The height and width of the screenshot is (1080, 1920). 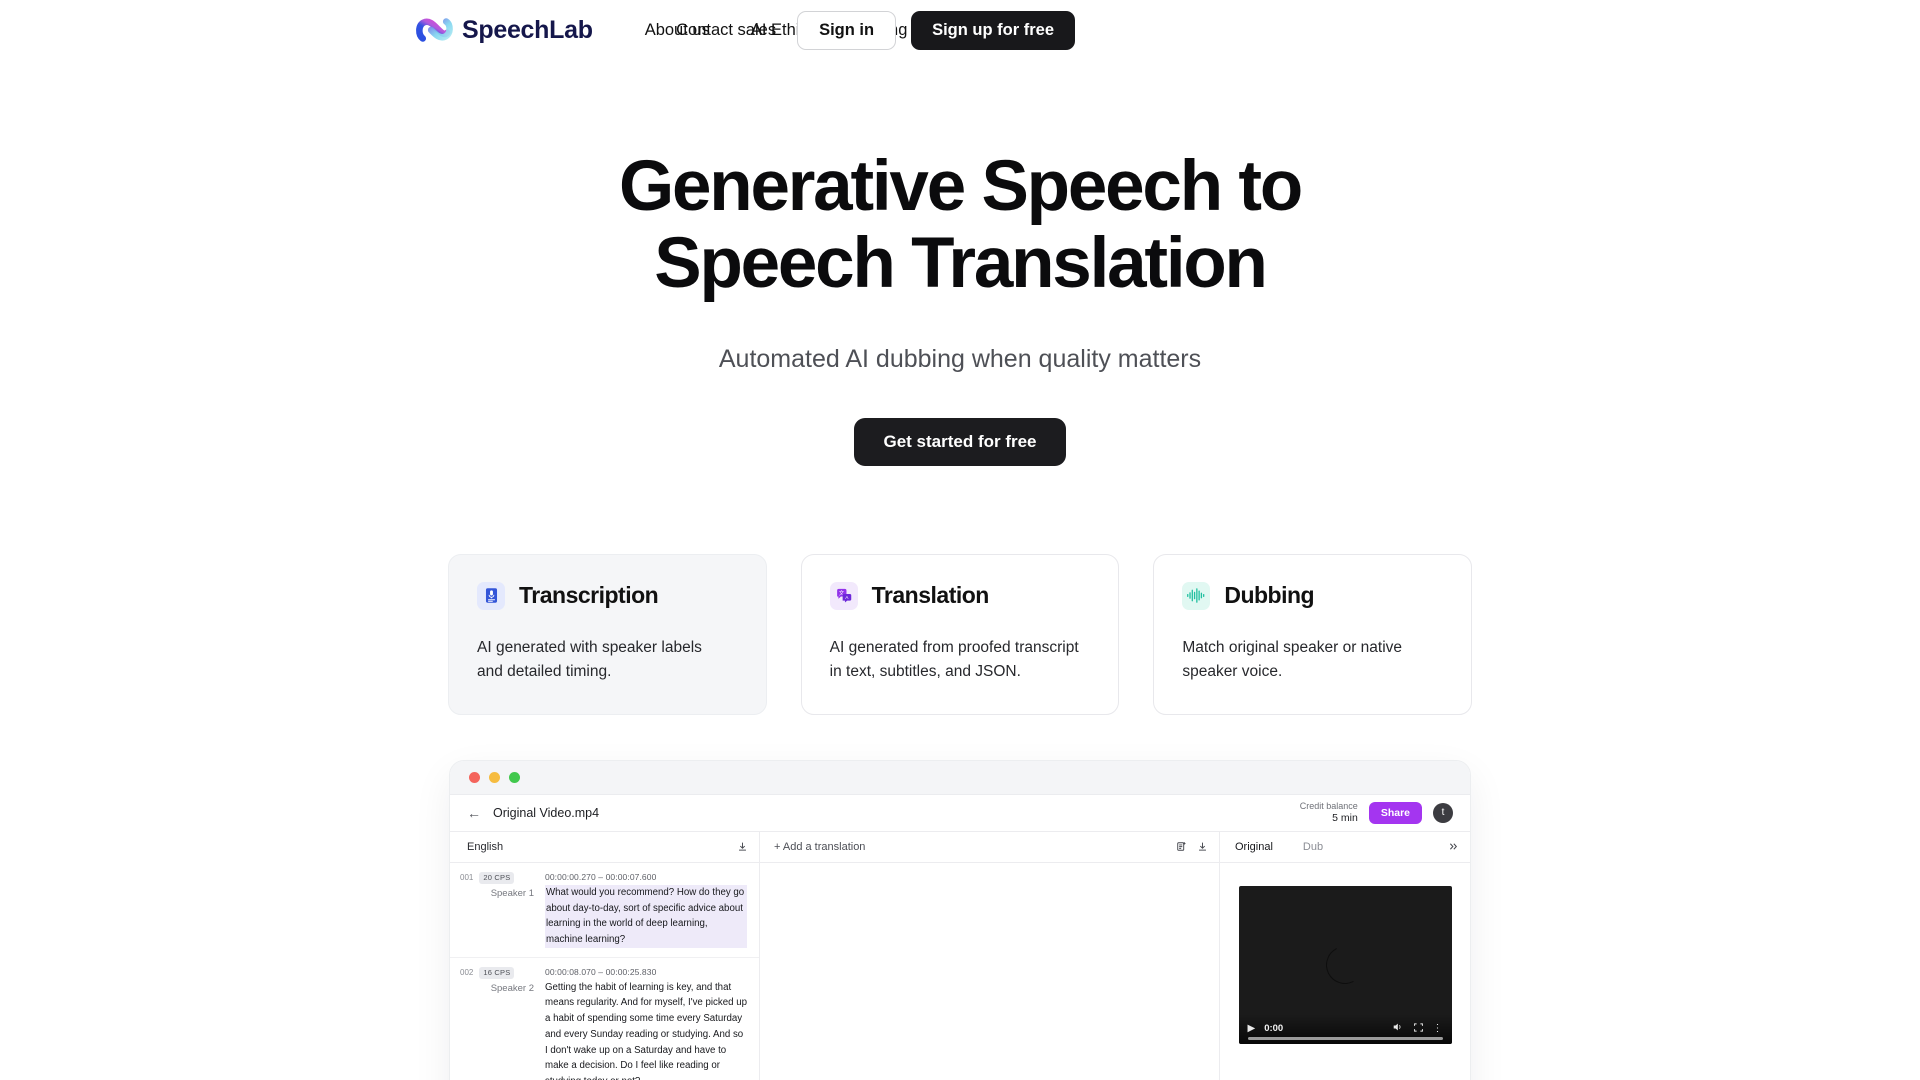 What do you see at coordinates (491, 595) in the screenshot?
I see `document-microphone-icon` at bounding box center [491, 595].